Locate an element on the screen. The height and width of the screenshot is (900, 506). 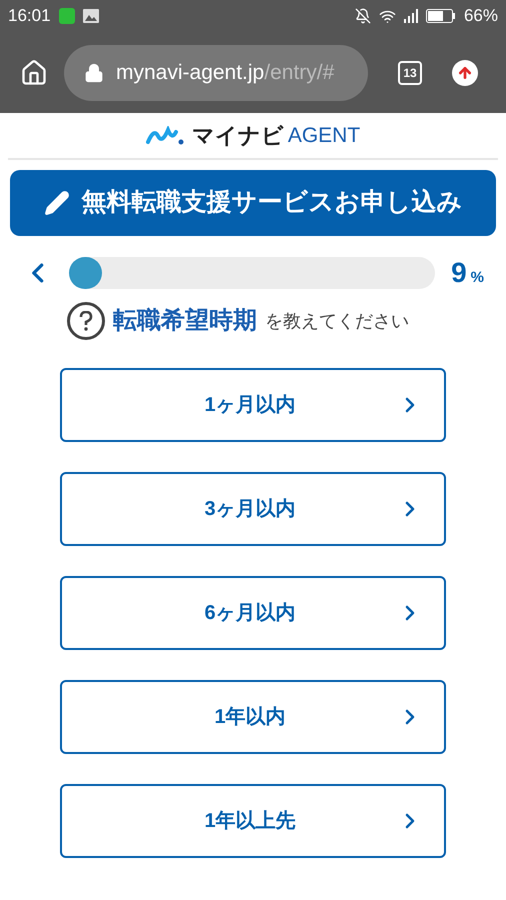
lock-icon is located at coordinates (94, 72).